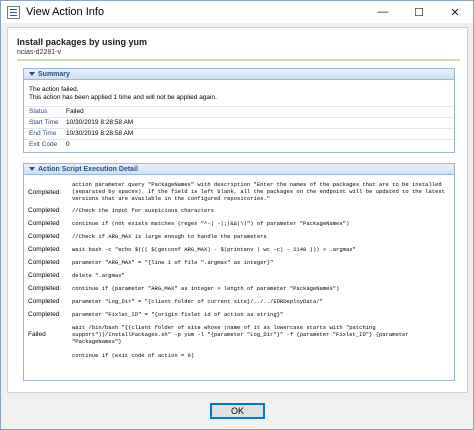 The width and height of the screenshot is (474, 430). Describe the element at coordinates (239, 169) in the screenshot. I see `execution-detail-header: Action Script Execution Detail` at that location.